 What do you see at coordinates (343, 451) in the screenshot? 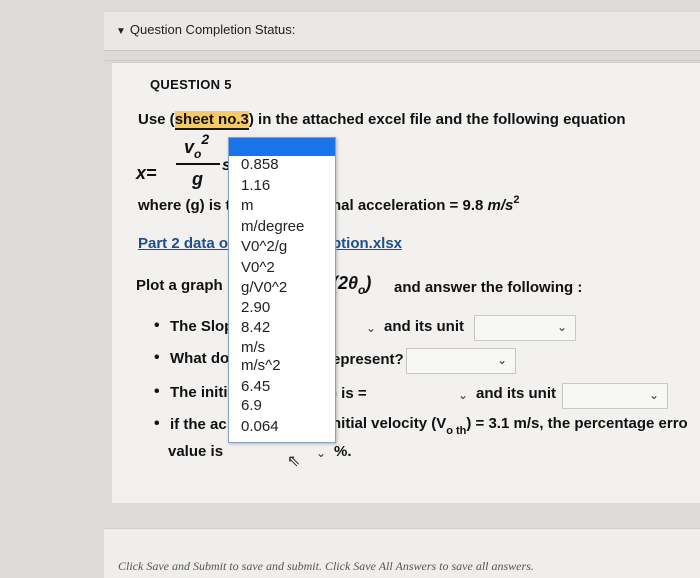
I see `percent-text: %.` at bounding box center [343, 451].